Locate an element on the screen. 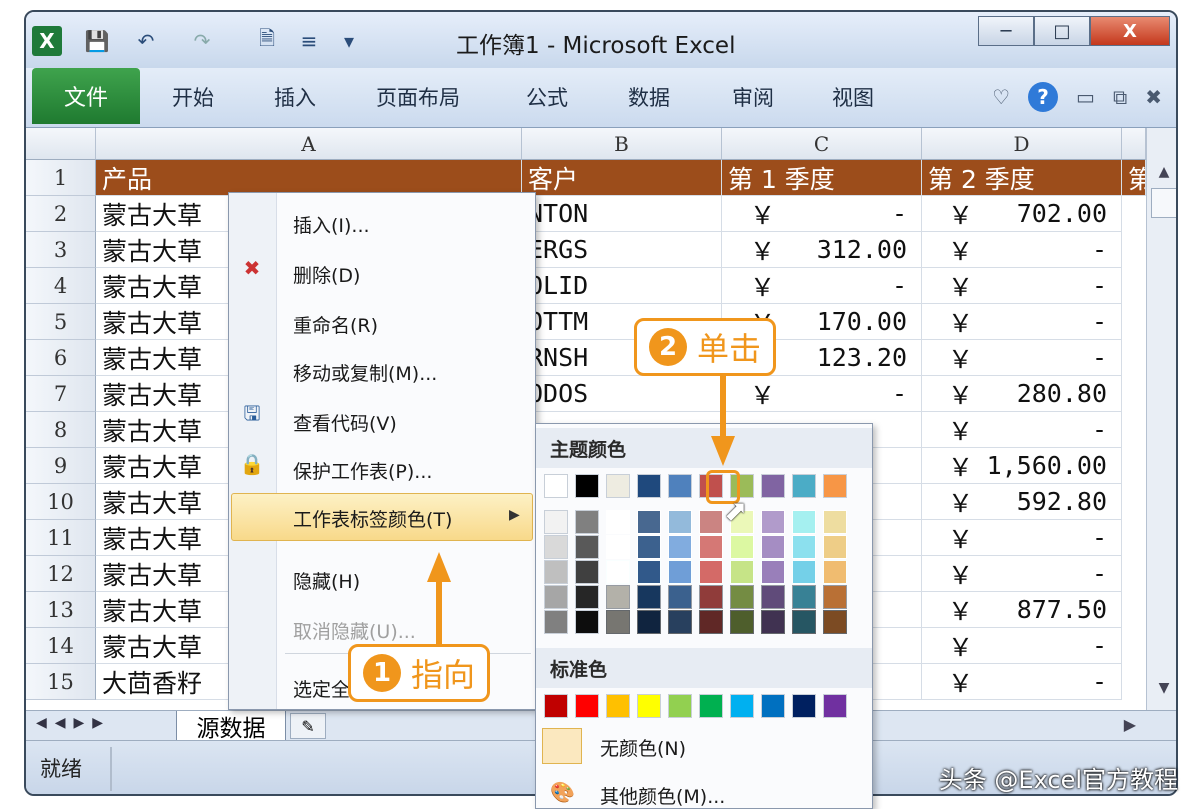  close-button: X is located at coordinates (1130, 31).